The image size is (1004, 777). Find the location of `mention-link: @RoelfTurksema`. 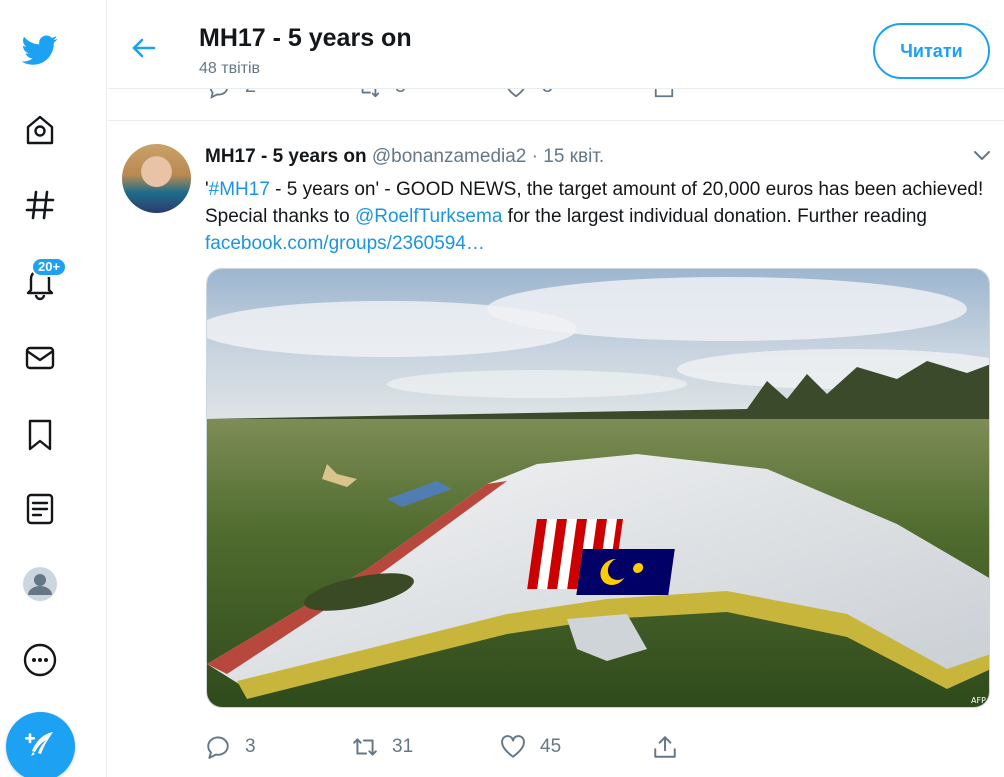

mention-link: @RoelfTurksema is located at coordinates (428, 216).